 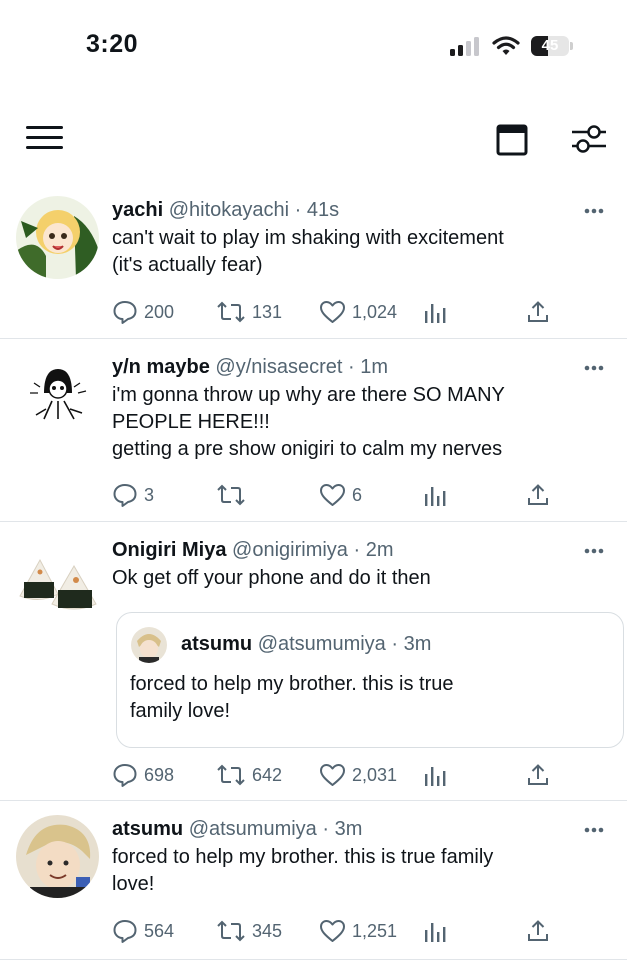 What do you see at coordinates (57, 577) in the screenshot?
I see `avatar-onigiri-miya` at bounding box center [57, 577].